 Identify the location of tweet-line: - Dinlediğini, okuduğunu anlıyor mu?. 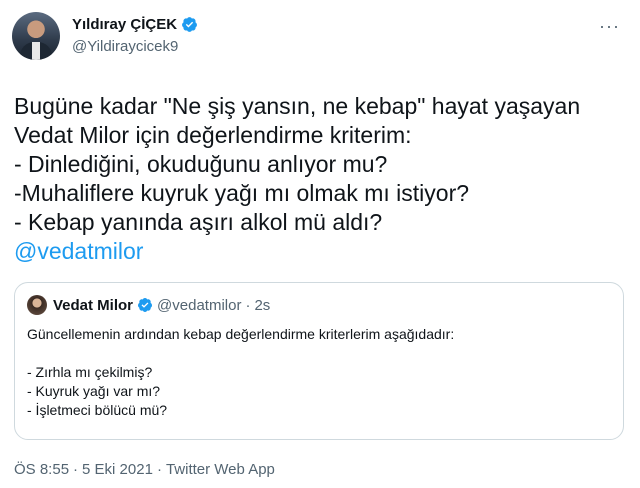
(201, 164).